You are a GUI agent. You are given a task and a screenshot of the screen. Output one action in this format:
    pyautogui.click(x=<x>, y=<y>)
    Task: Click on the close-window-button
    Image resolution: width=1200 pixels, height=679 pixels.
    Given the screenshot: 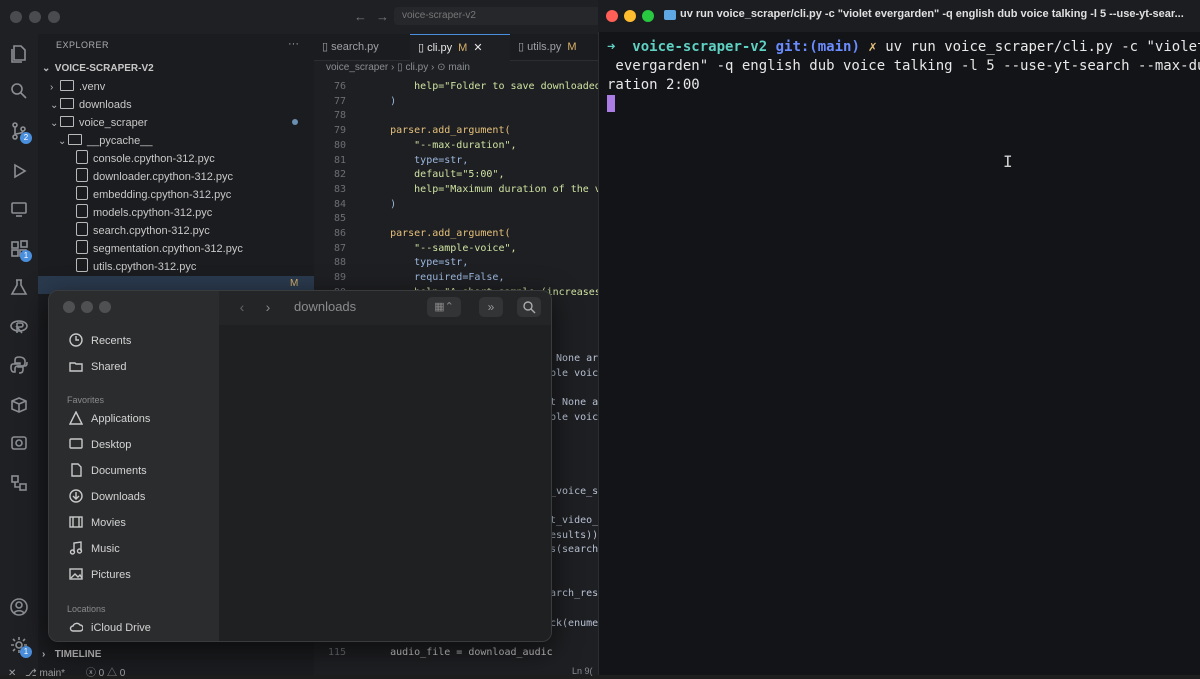 What is the action you would take?
    pyautogui.click(x=16, y=17)
    